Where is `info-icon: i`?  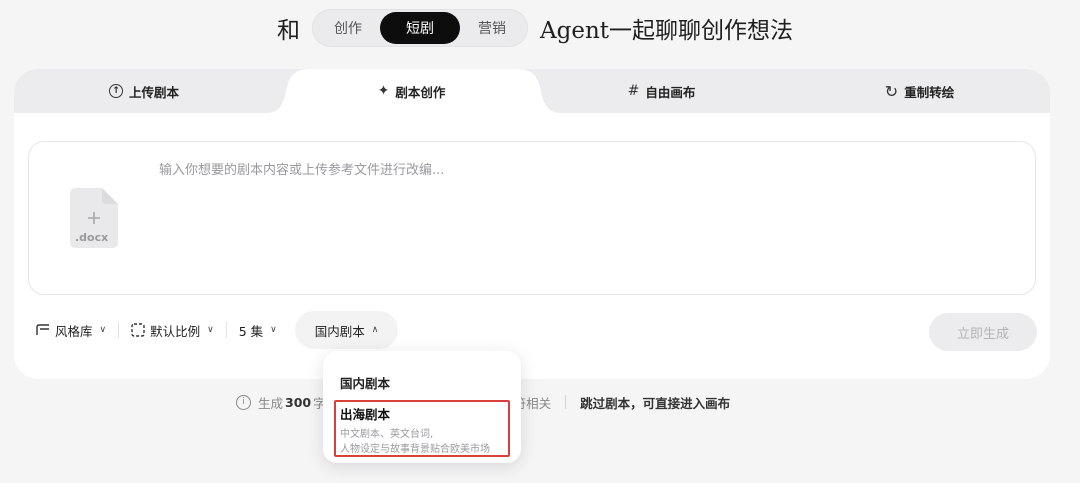
info-icon: i is located at coordinates (243, 402).